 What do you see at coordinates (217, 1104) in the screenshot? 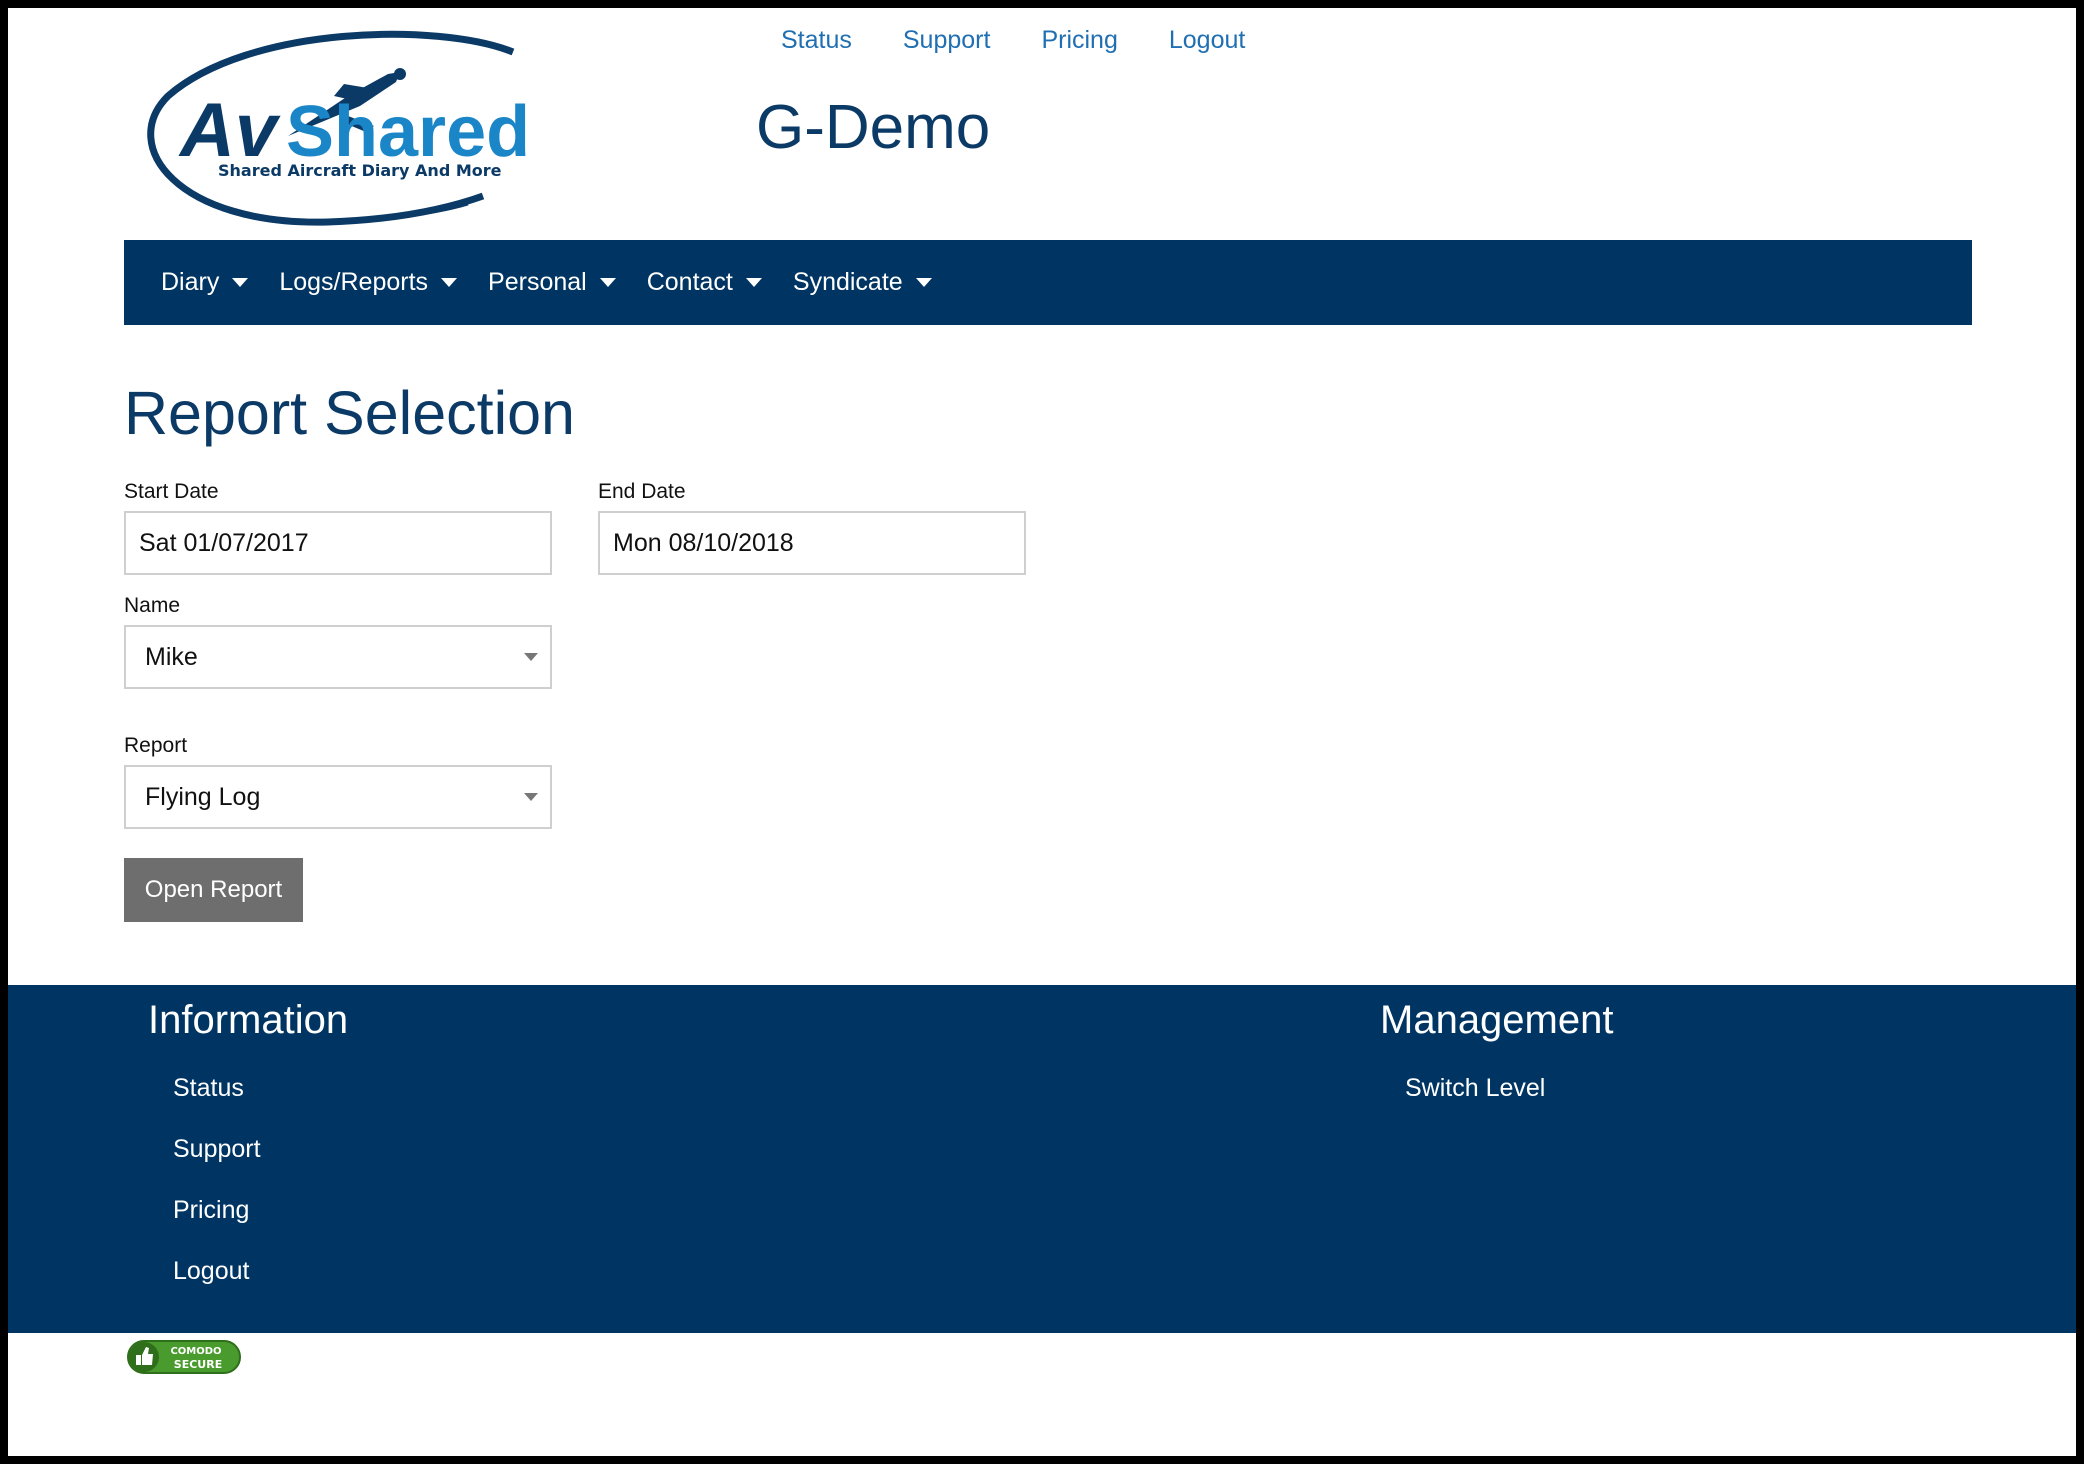
I see `footer-link-status: Status` at bounding box center [217, 1104].